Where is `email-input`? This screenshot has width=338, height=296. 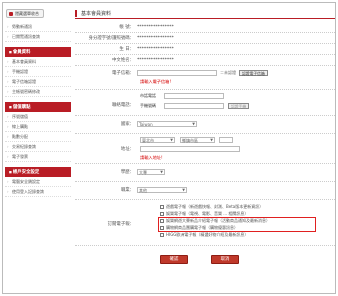
email-input is located at coordinates (177, 73).